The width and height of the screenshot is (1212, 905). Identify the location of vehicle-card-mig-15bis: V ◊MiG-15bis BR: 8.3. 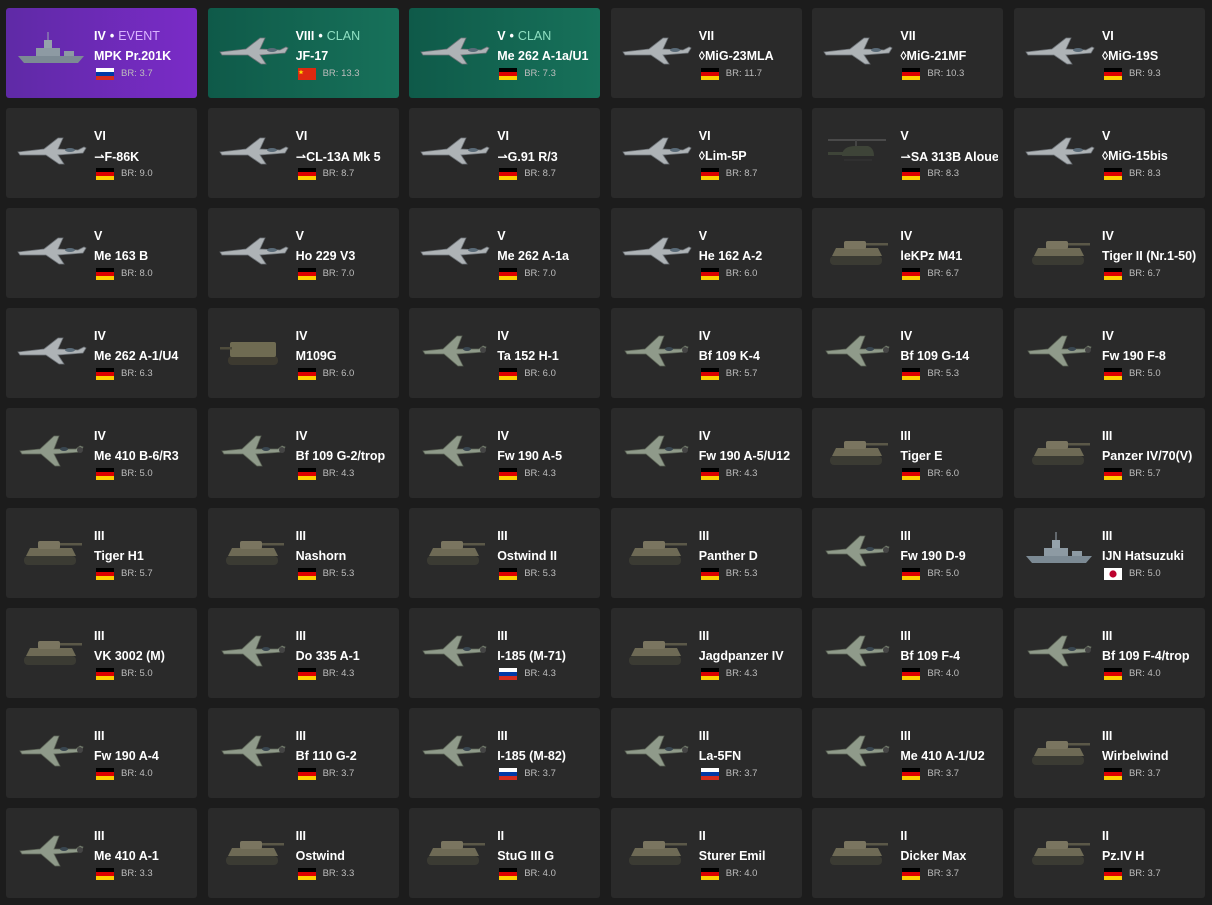
(1109, 153).